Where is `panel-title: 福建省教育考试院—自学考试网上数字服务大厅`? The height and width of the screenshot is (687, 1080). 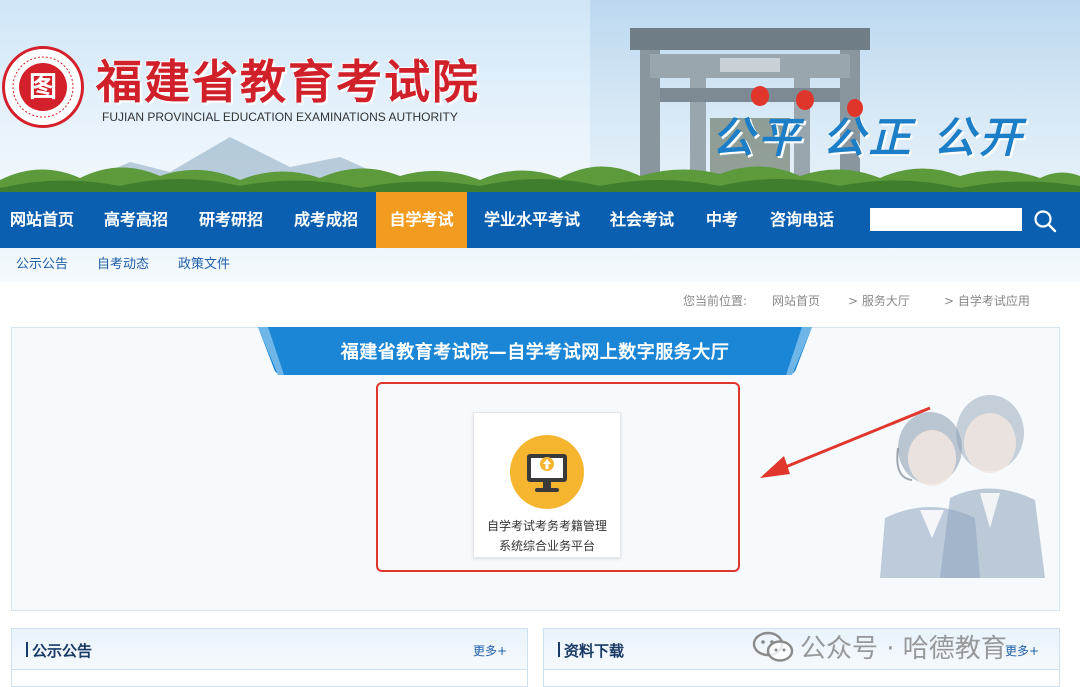 panel-title: 福建省教育考试院—自学考试网上数字服务大厅 is located at coordinates (535, 352).